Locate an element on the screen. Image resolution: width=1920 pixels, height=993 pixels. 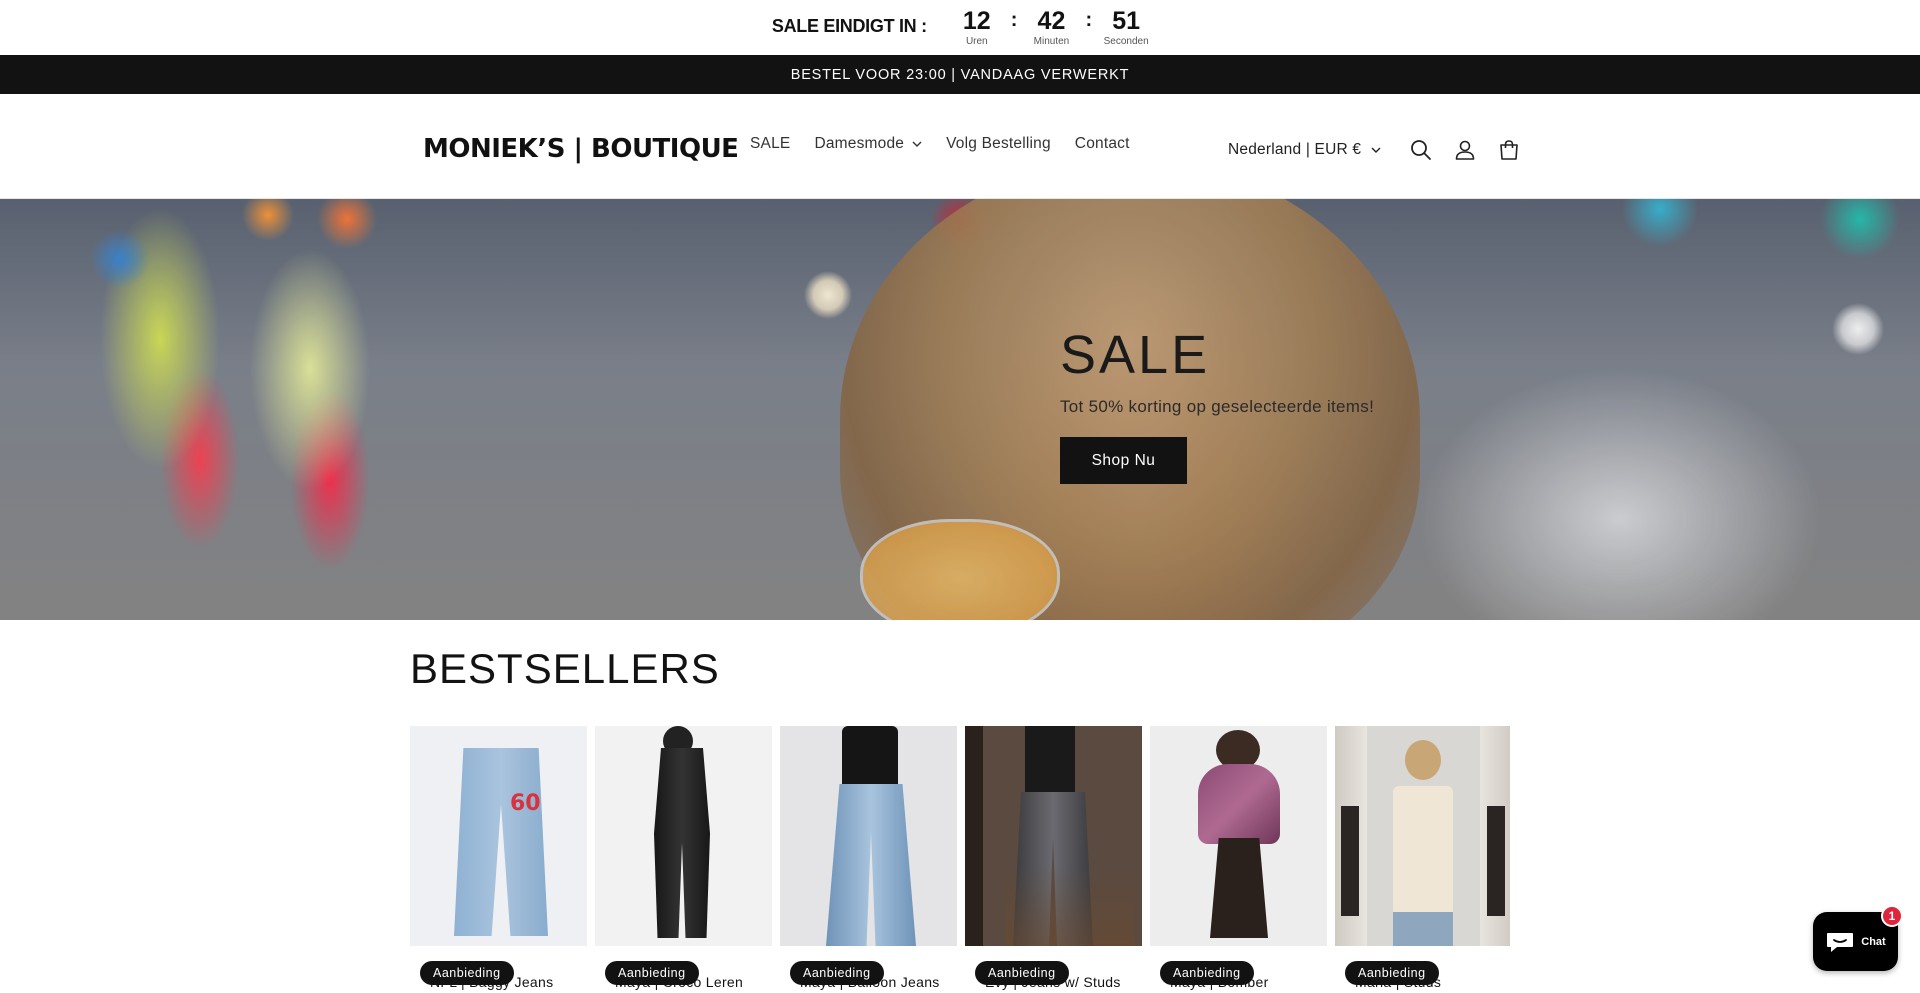
nav-item-damesmode: Damesmode is located at coordinates (868, 144).